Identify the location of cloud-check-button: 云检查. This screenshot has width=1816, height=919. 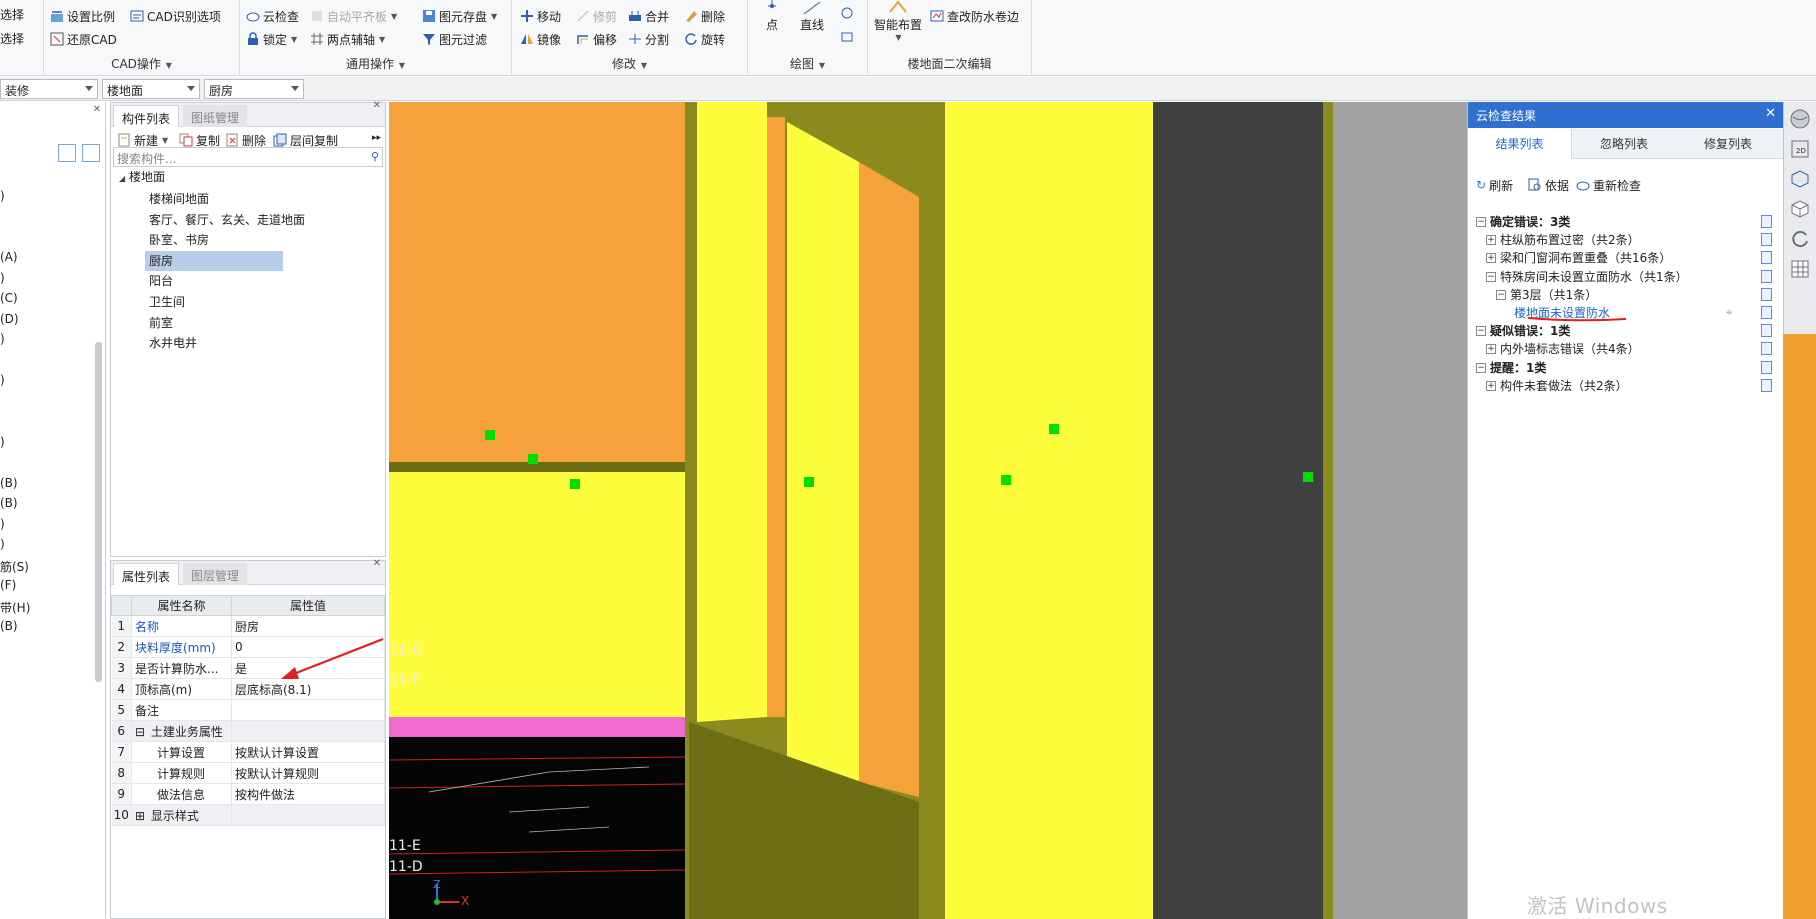
(272, 16).